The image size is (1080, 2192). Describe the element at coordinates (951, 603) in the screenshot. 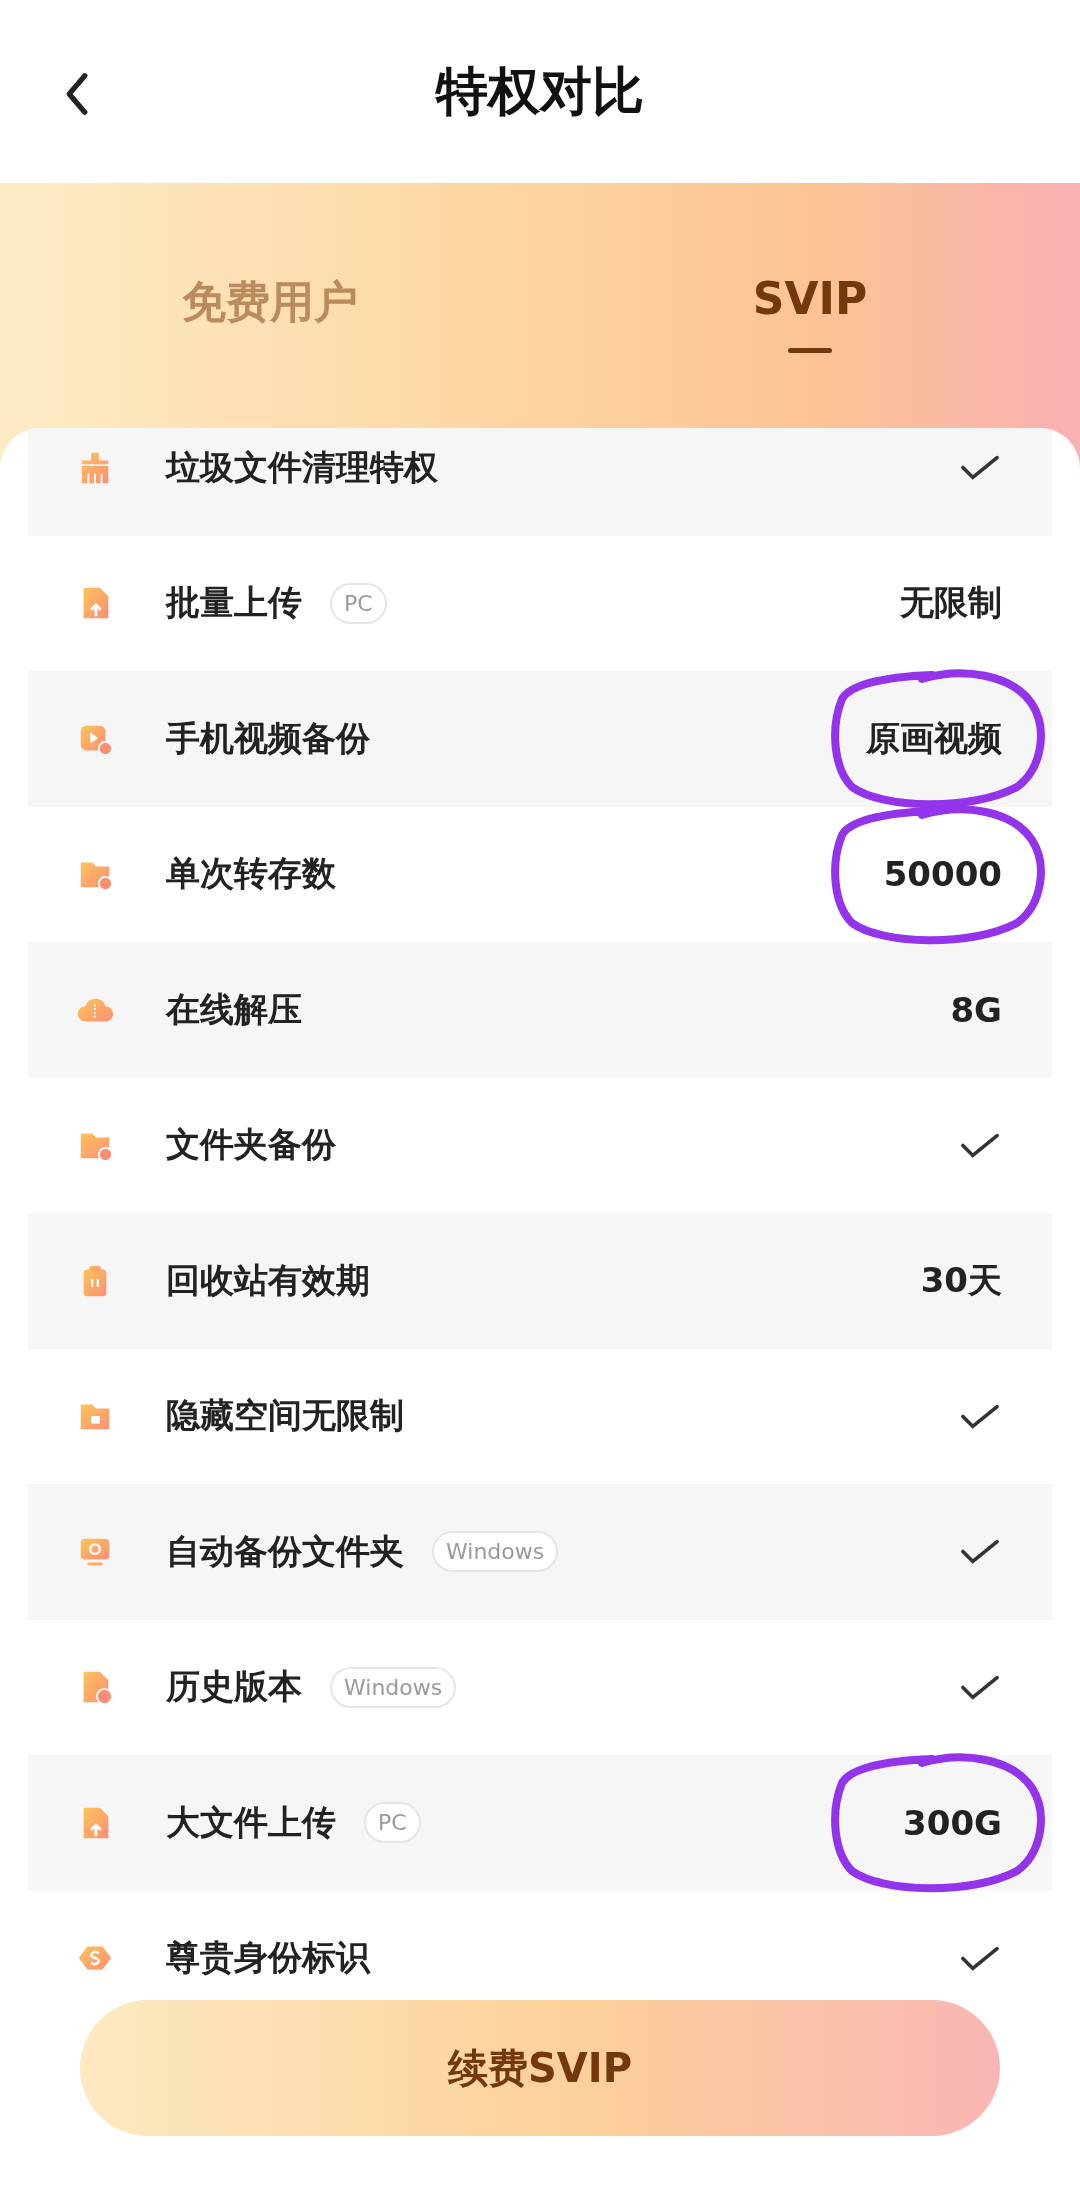

I see `feature-value: 无限制` at that location.